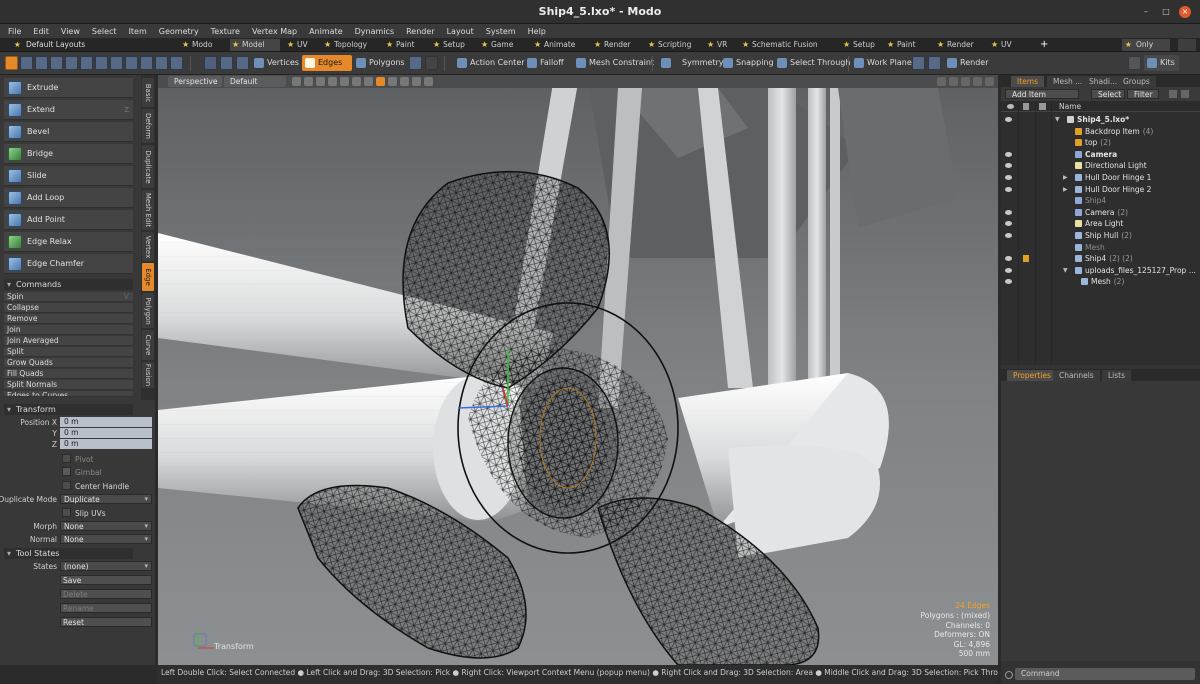 The width and height of the screenshot is (1200, 684). What do you see at coordinates (1146, 12) in the screenshot?
I see `minimize-icon: –` at bounding box center [1146, 12].